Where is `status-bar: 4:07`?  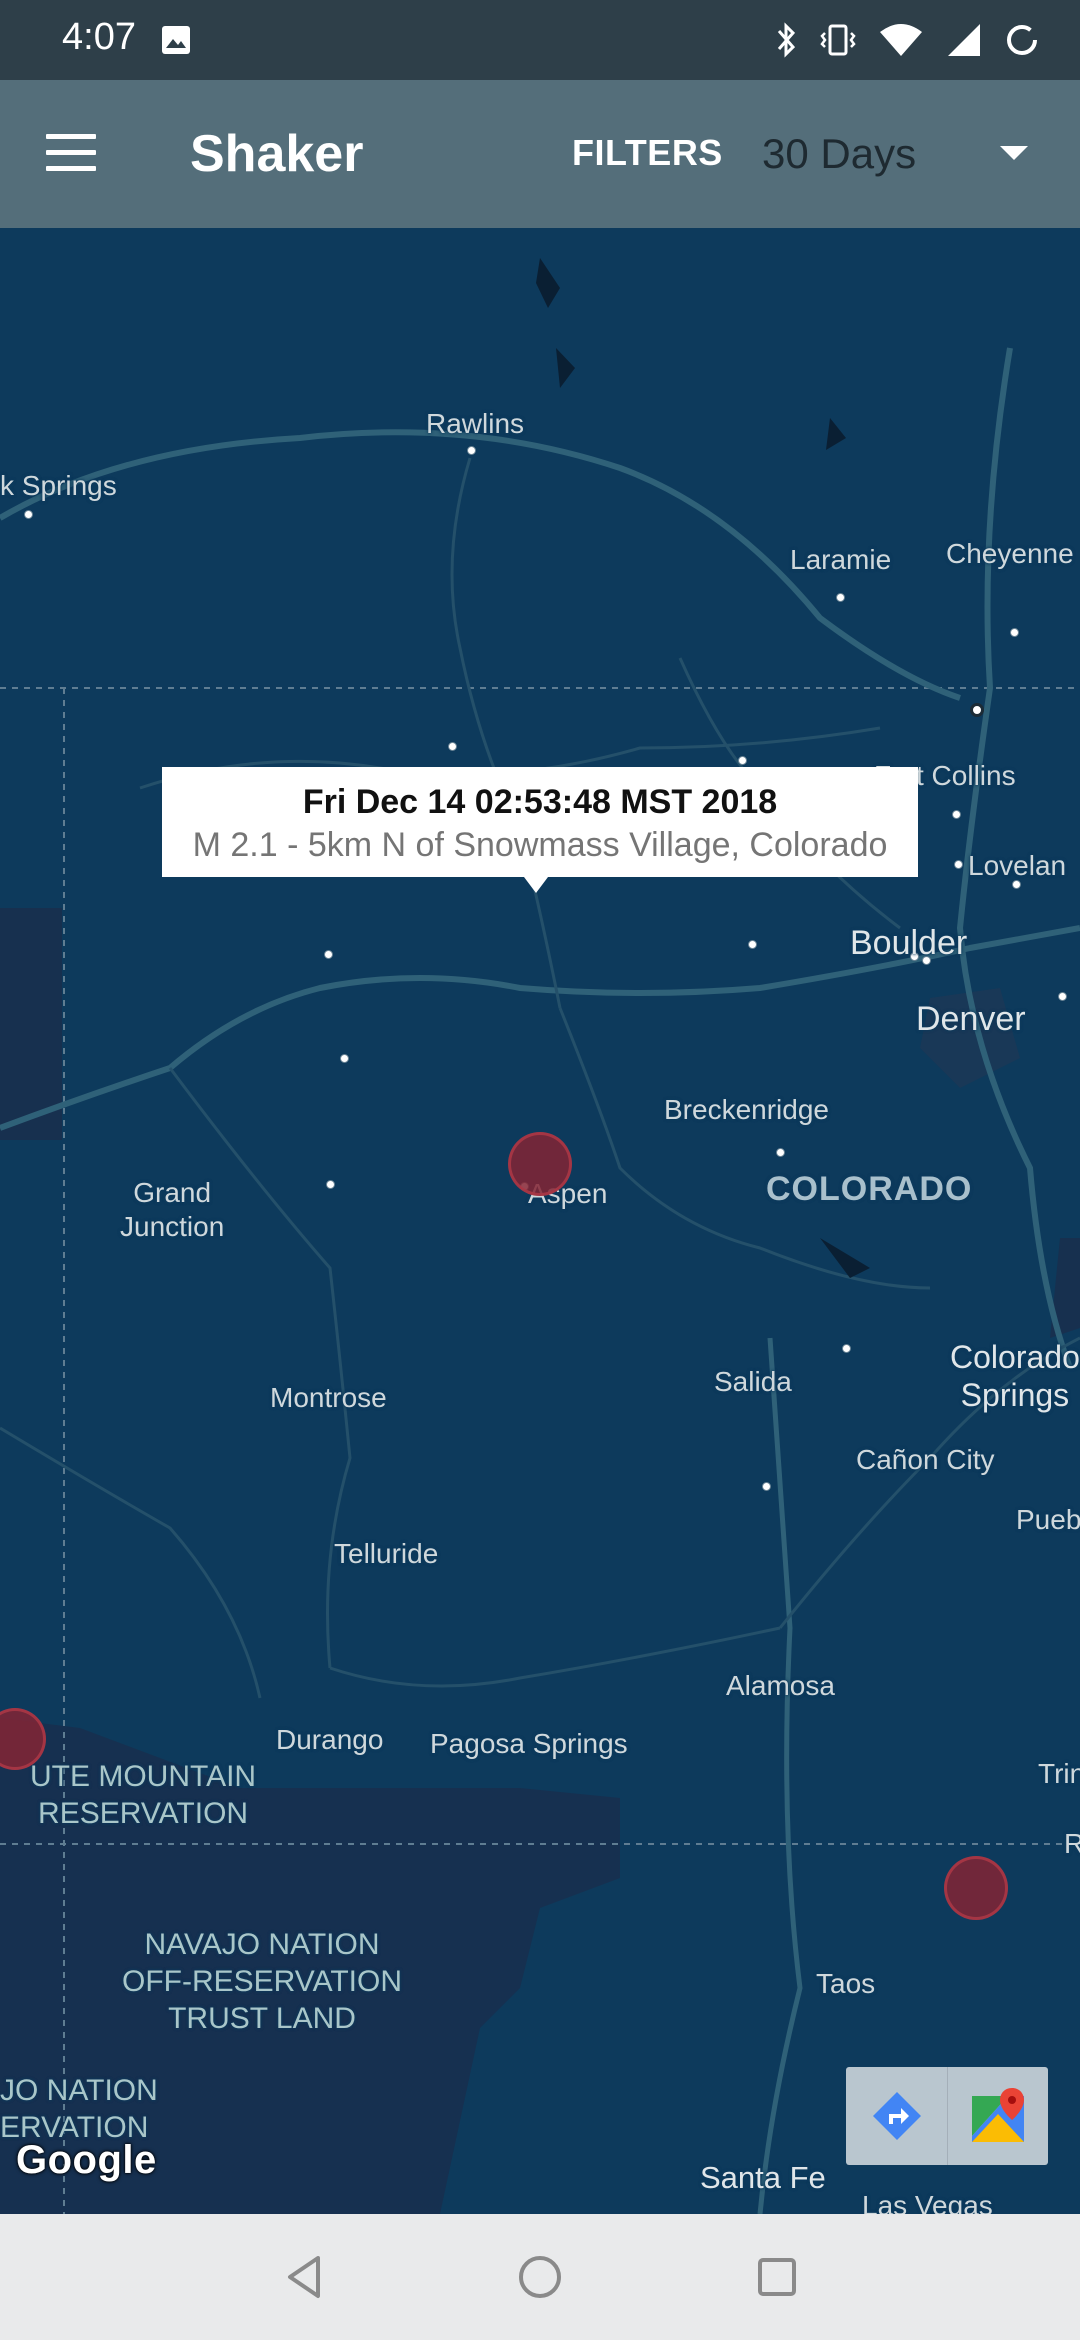
status-bar: 4:07 is located at coordinates (540, 40).